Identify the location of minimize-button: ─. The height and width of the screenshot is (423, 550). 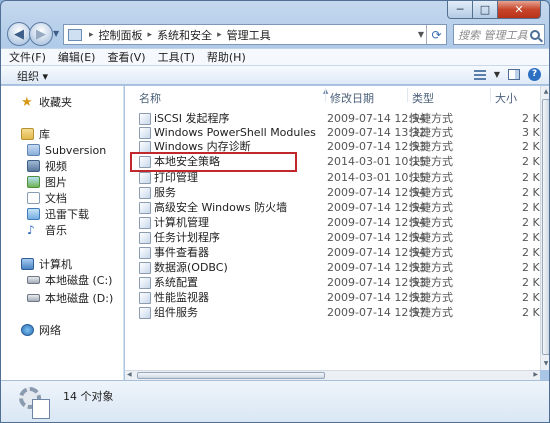
(460, 10).